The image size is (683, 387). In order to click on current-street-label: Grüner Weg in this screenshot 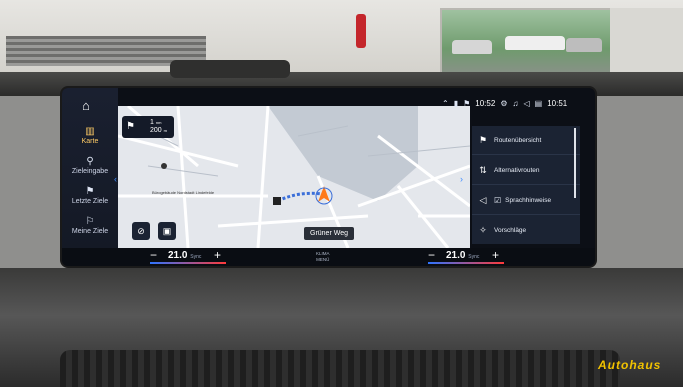, I will do `click(329, 233)`.